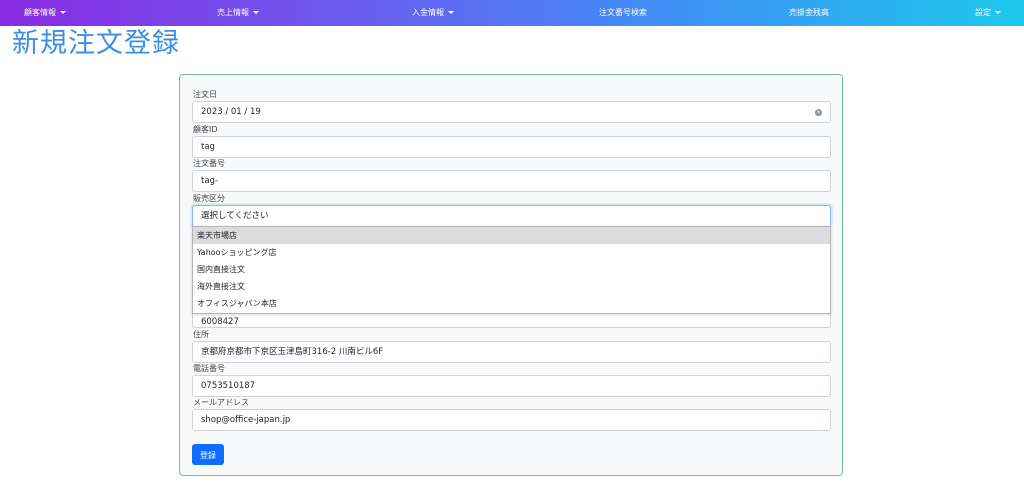  Describe the element at coordinates (433, 13) in the screenshot. I see `nav-payment-dropdown: 入金情報` at that location.